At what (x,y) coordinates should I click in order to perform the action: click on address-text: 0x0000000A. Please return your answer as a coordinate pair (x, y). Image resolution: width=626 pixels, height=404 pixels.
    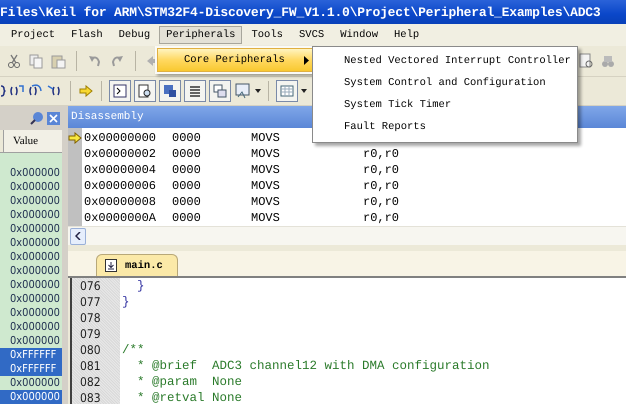
    Looking at the image, I should click on (121, 218).